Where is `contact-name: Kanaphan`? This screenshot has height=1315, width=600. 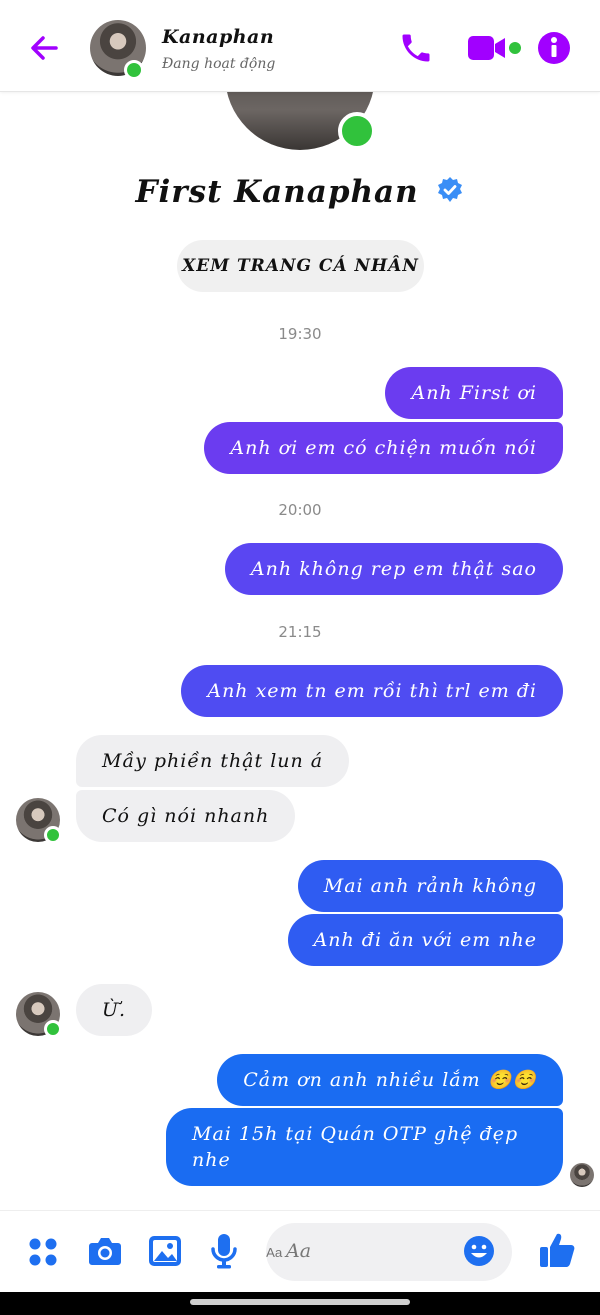 contact-name: Kanaphan is located at coordinates (218, 37).